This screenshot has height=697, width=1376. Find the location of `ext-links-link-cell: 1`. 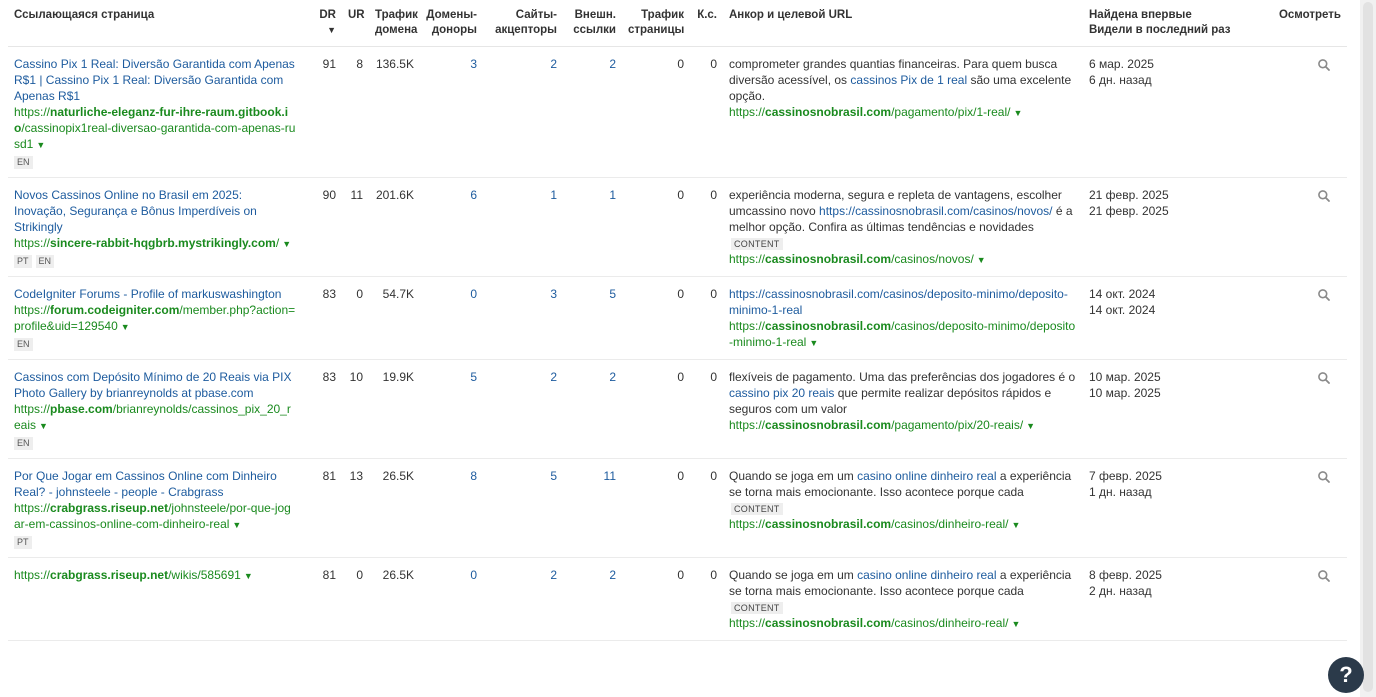

ext-links-link-cell: 1 is located at coordinates (592, 227).